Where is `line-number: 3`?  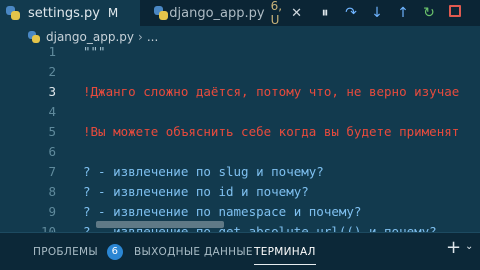
line-number: 3 is located at coordinates (52, 91).